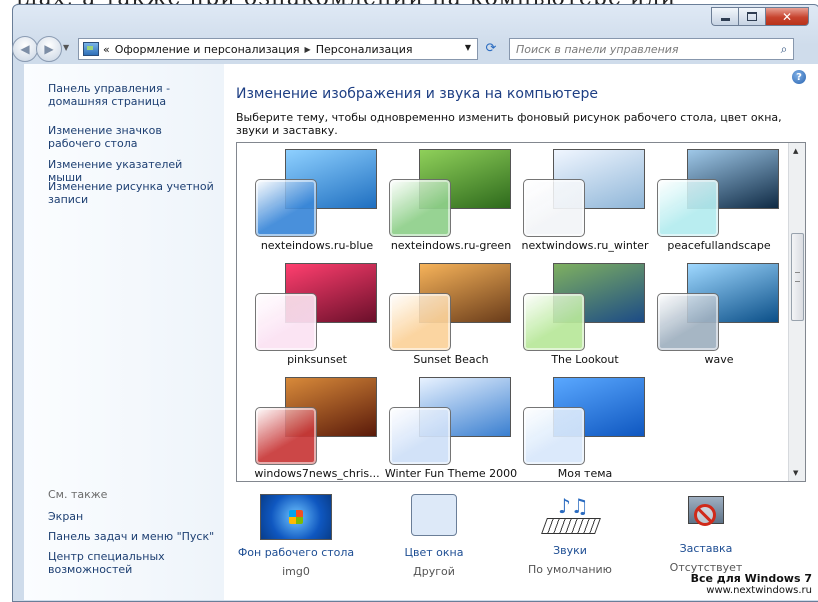 The height and width of the screenshot is (602, 818). I want to click on close-button: ✕, so click(787, 16).